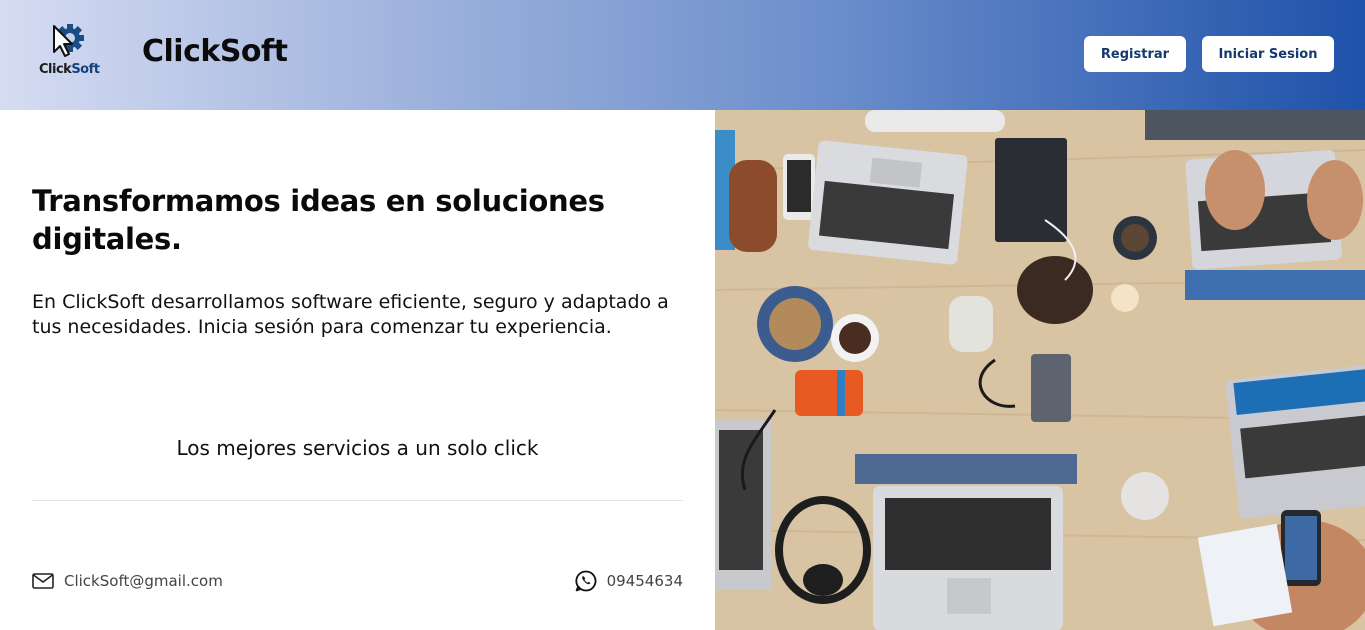 The width and height of the screenshot is (1365, 630). I want to click on contact-phone: 09454634, so click(629, 581).